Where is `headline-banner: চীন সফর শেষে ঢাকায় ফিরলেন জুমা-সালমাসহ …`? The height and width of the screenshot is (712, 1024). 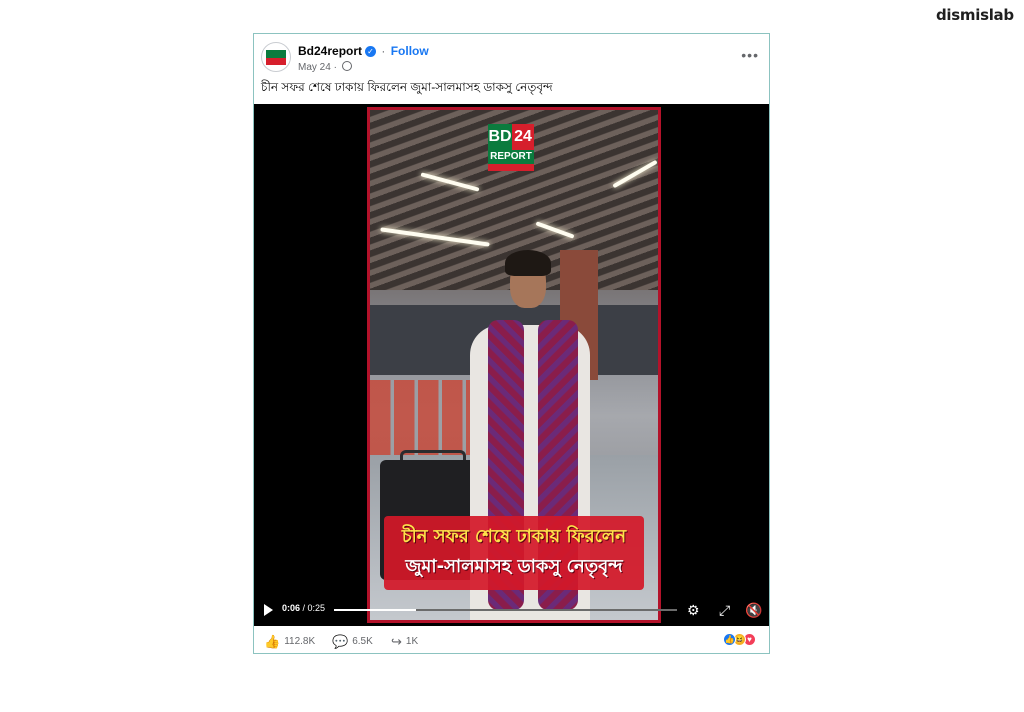
headline-banner: চীন সফর শেষে ঢাকায় ফিরলেন জুমা-সালমাসহ … is located at coordinates (514, 553).